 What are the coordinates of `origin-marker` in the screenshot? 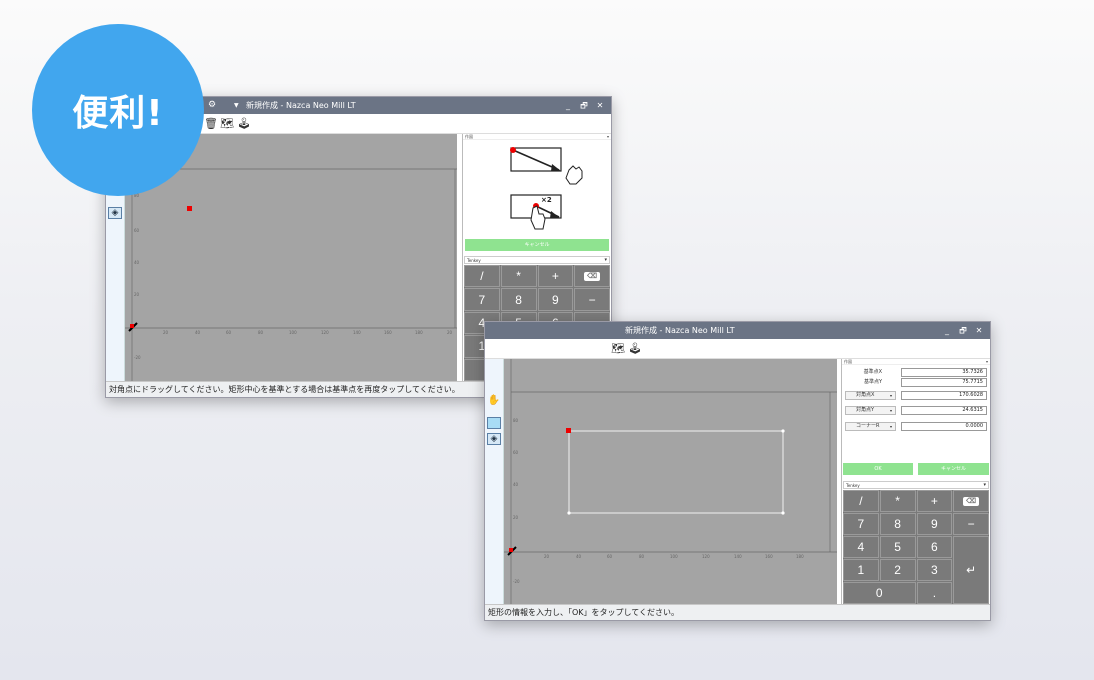 It's located at (512, 551).